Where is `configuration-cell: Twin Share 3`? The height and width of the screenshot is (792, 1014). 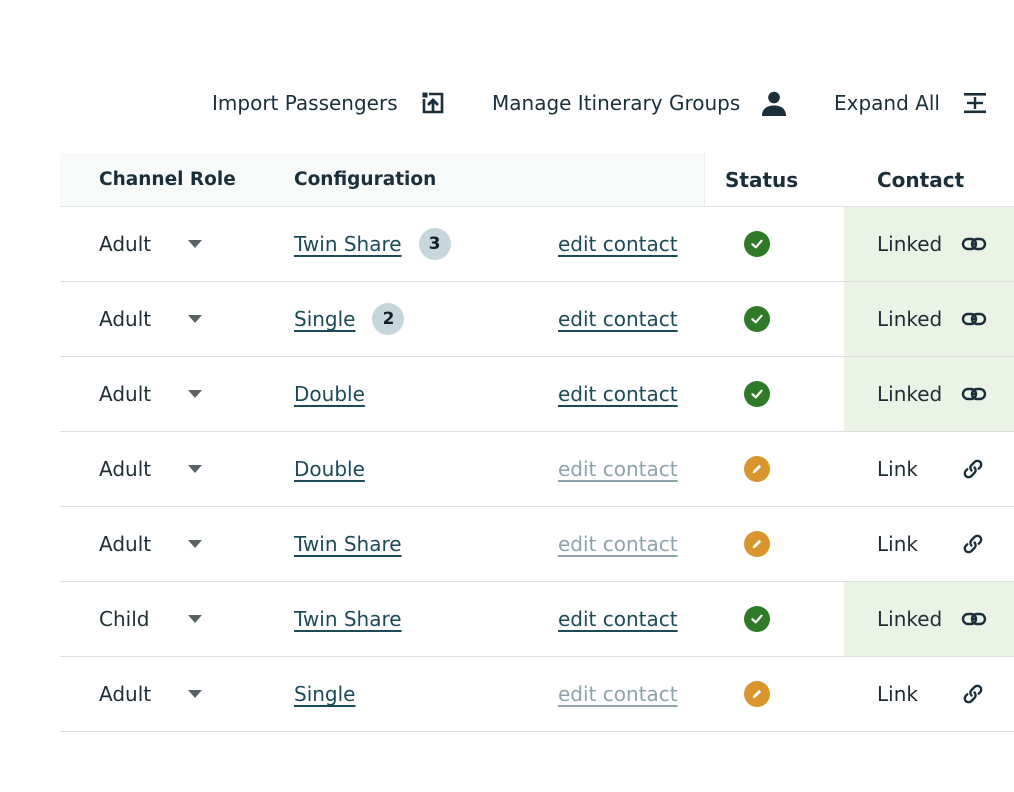
configuration-cell: Twin Share 3 is located at coordinates (372, 244).